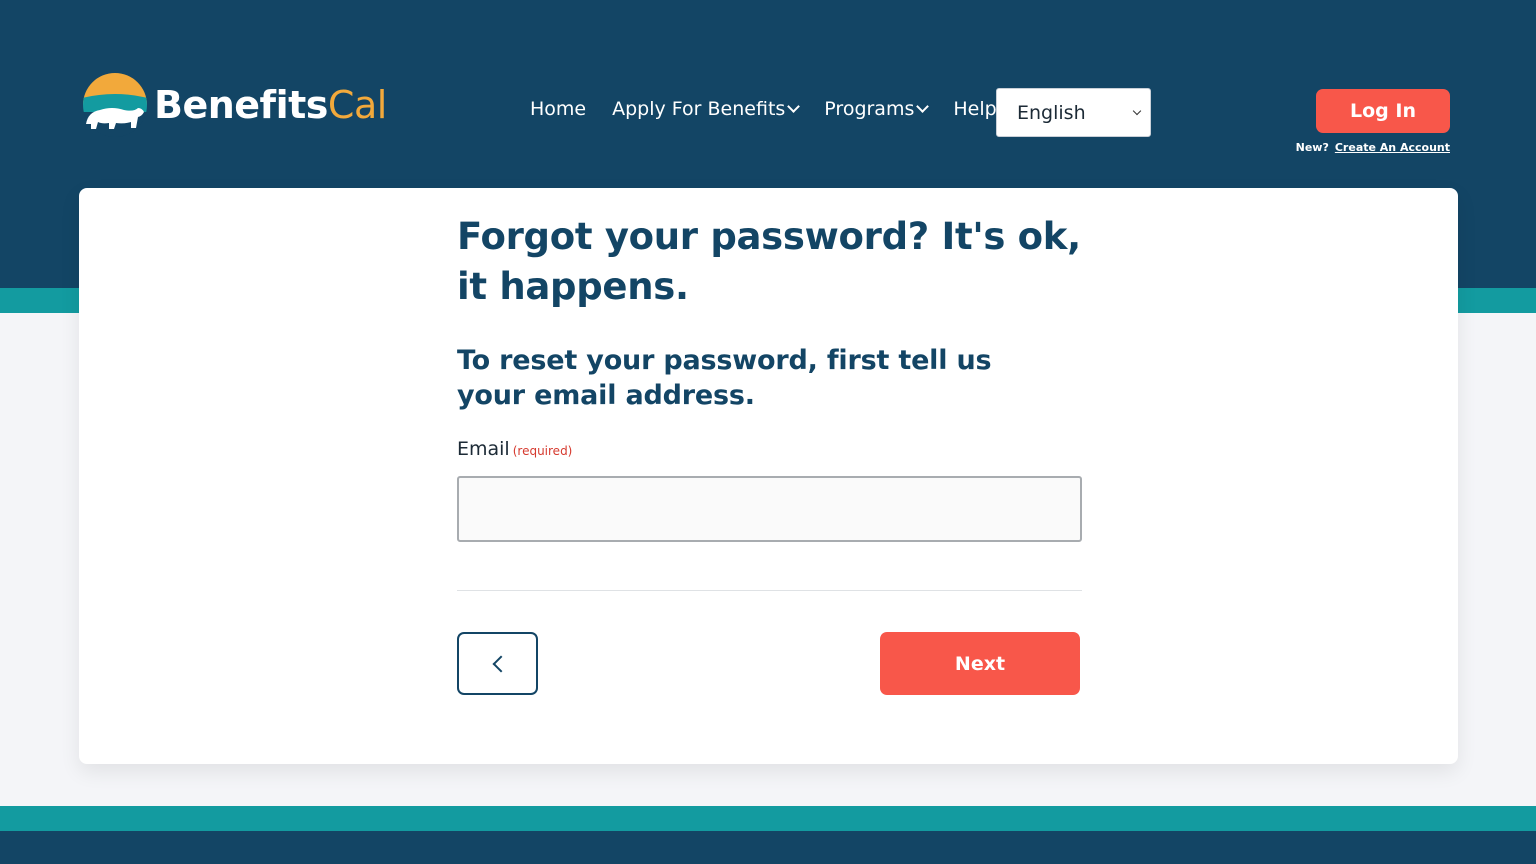  What do you see at coordinates (1383, 111) in the screenshot?
I see `login-button: Log In` at bounding box center [1383, 111].